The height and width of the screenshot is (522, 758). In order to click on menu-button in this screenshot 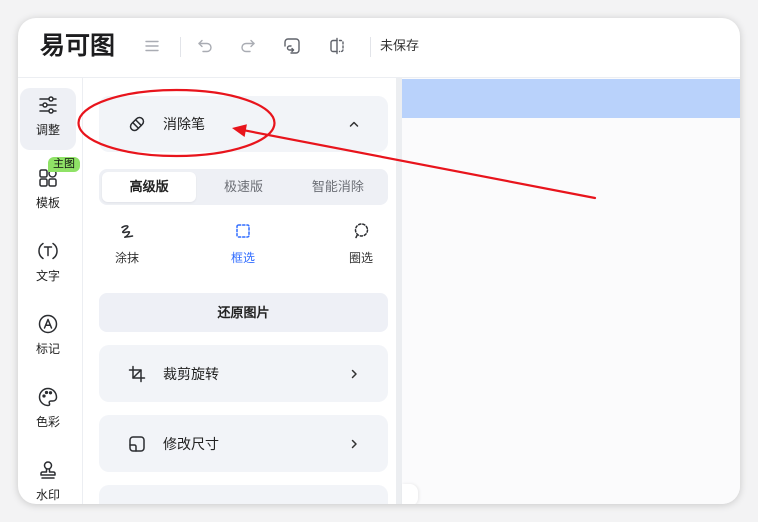, I will do `click(152, 46)`.